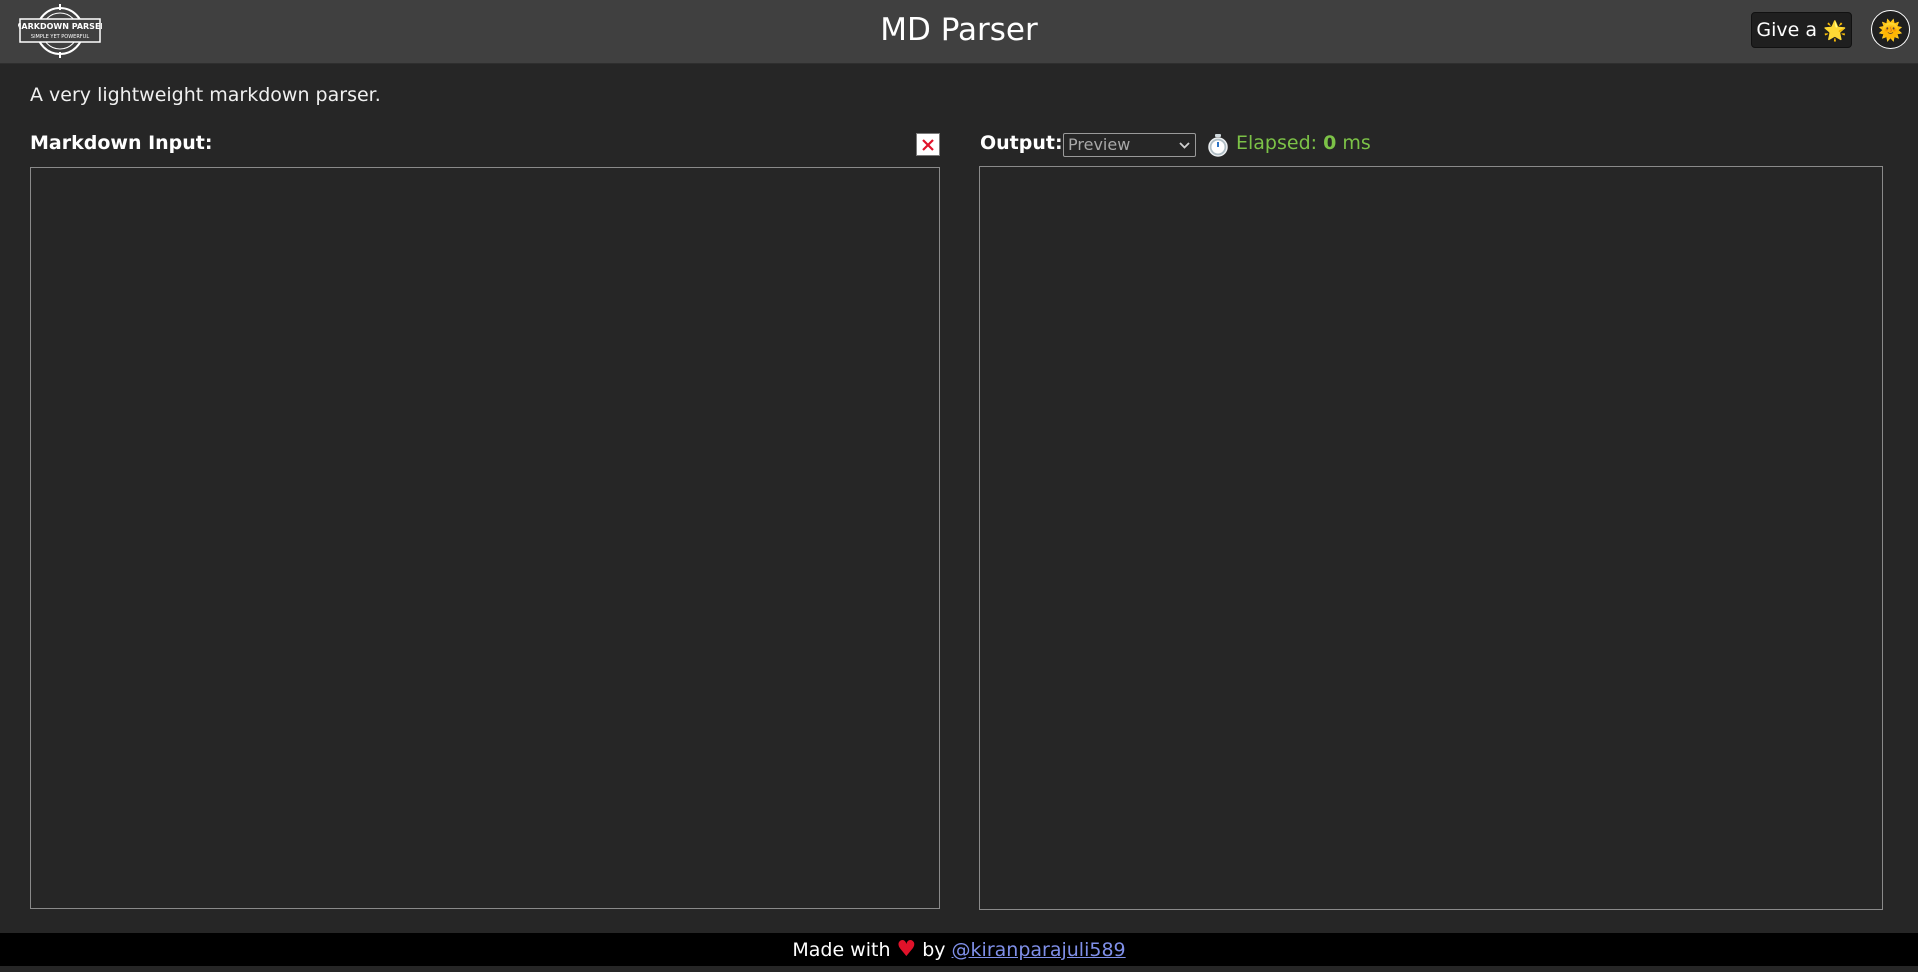 The image size is (1918, 972). I want to click on close-icon, so click(928, 144).